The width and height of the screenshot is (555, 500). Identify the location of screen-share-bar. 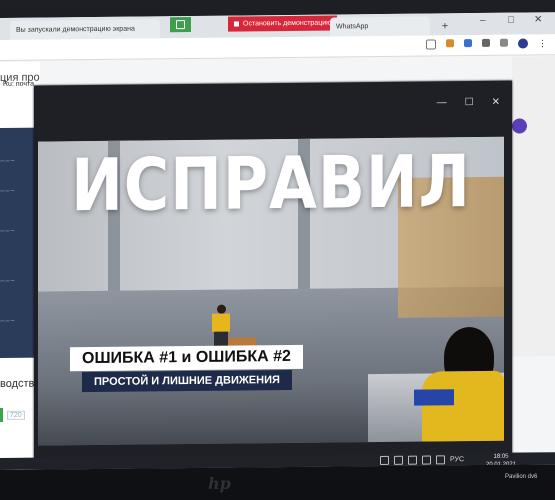
(180, 24).